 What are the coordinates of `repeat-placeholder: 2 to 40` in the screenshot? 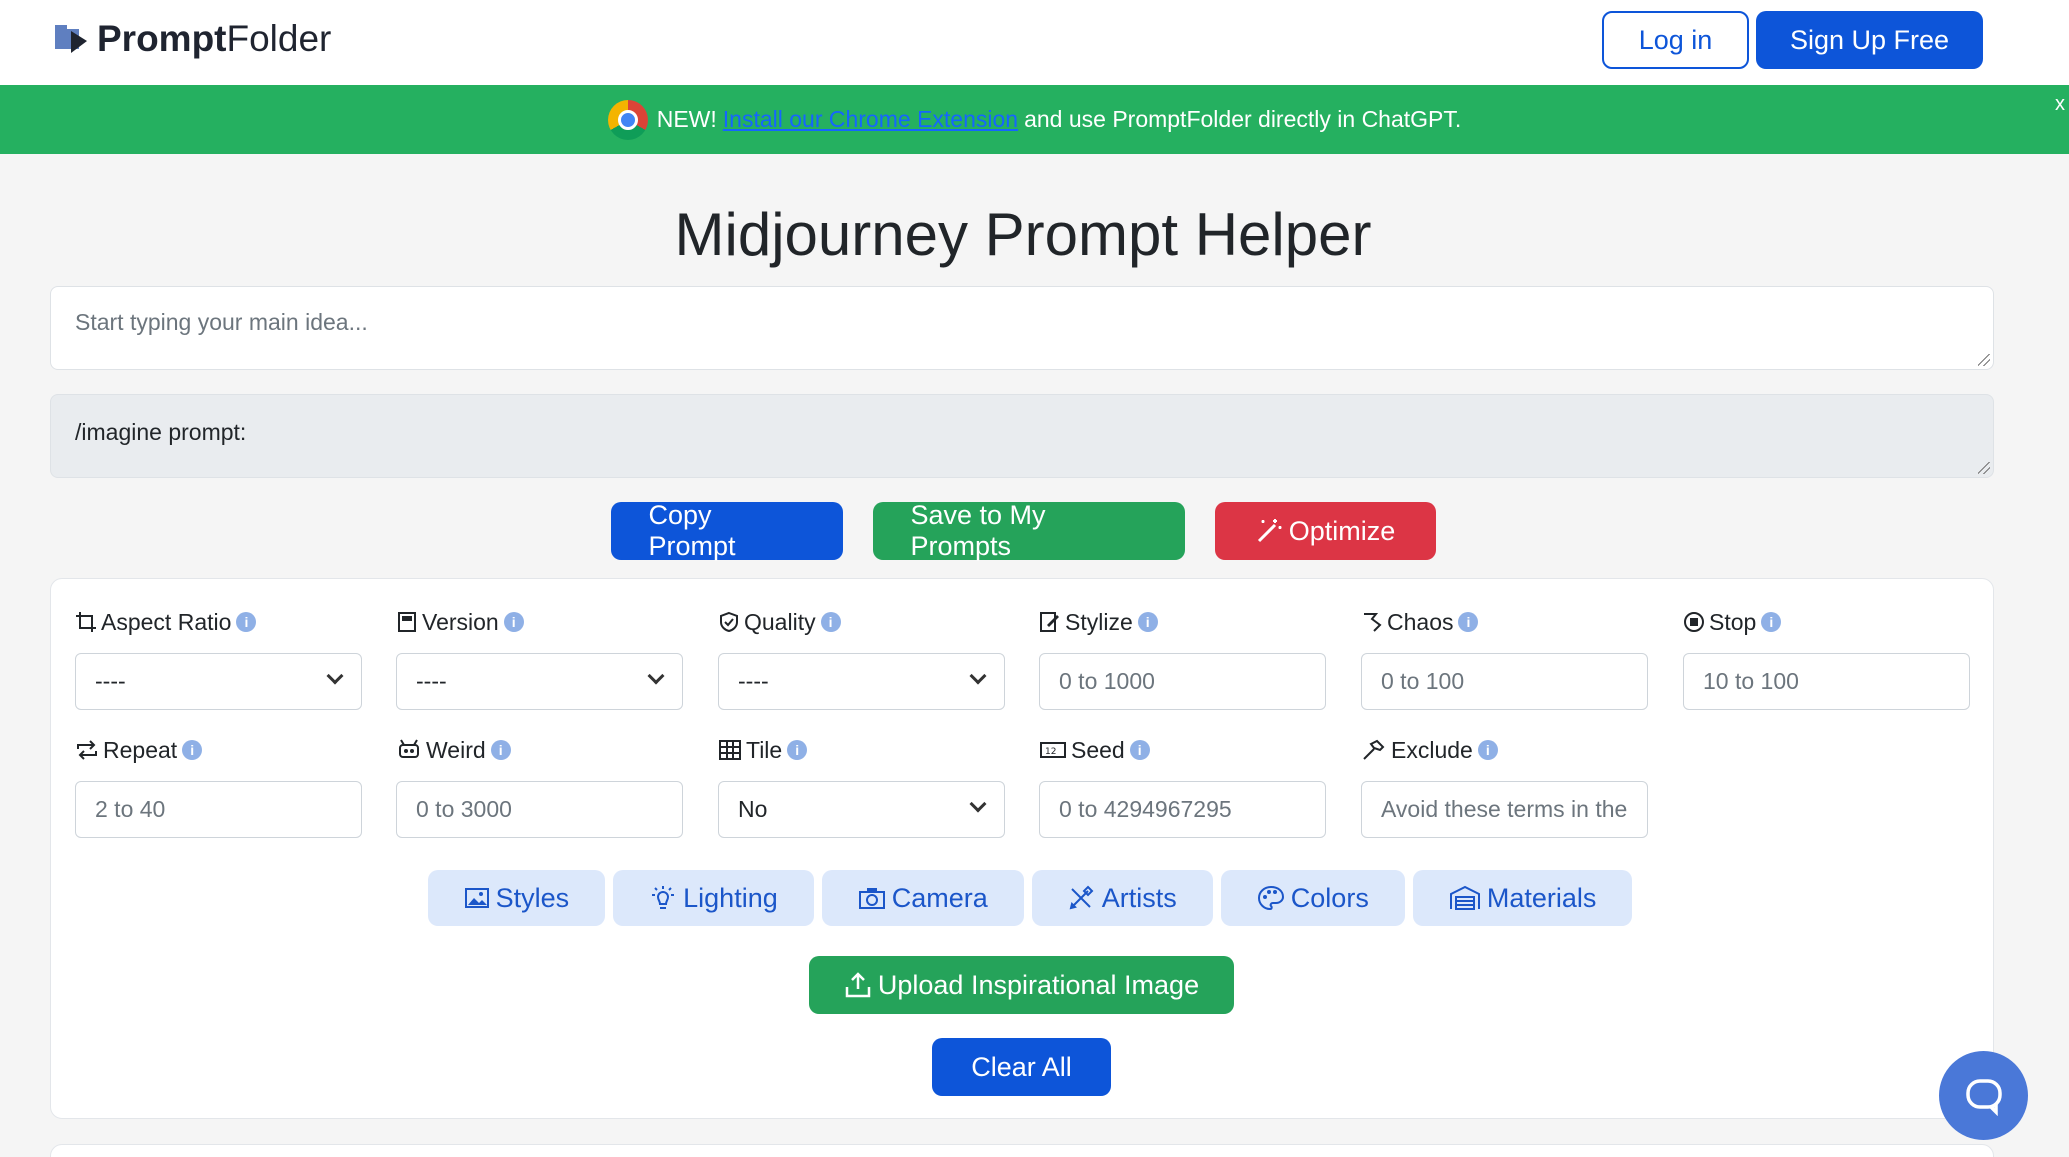 It's located at (130, 809).